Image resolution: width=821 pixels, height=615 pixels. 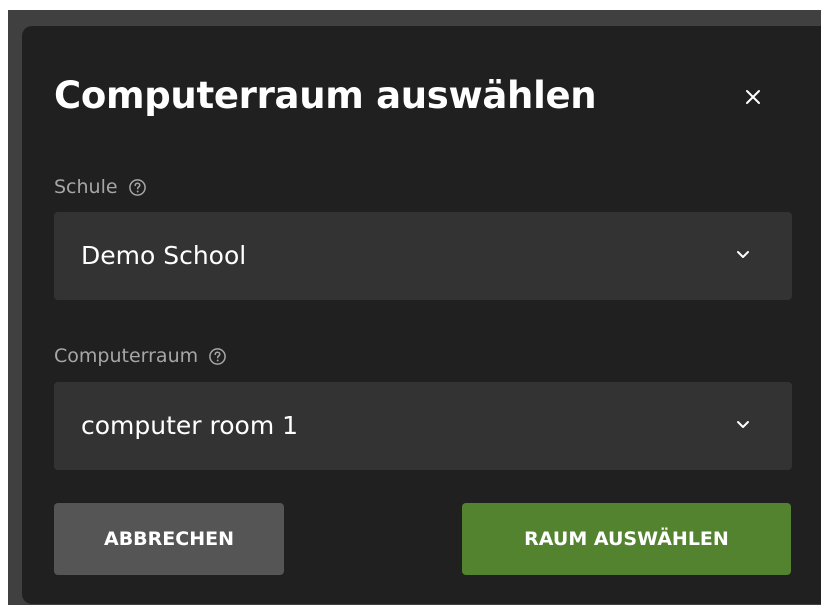 What do you see at coordinates (190, 425) in the screenshot?
I see `room-select-value: computer room 1` at bounding box center [190, 425].